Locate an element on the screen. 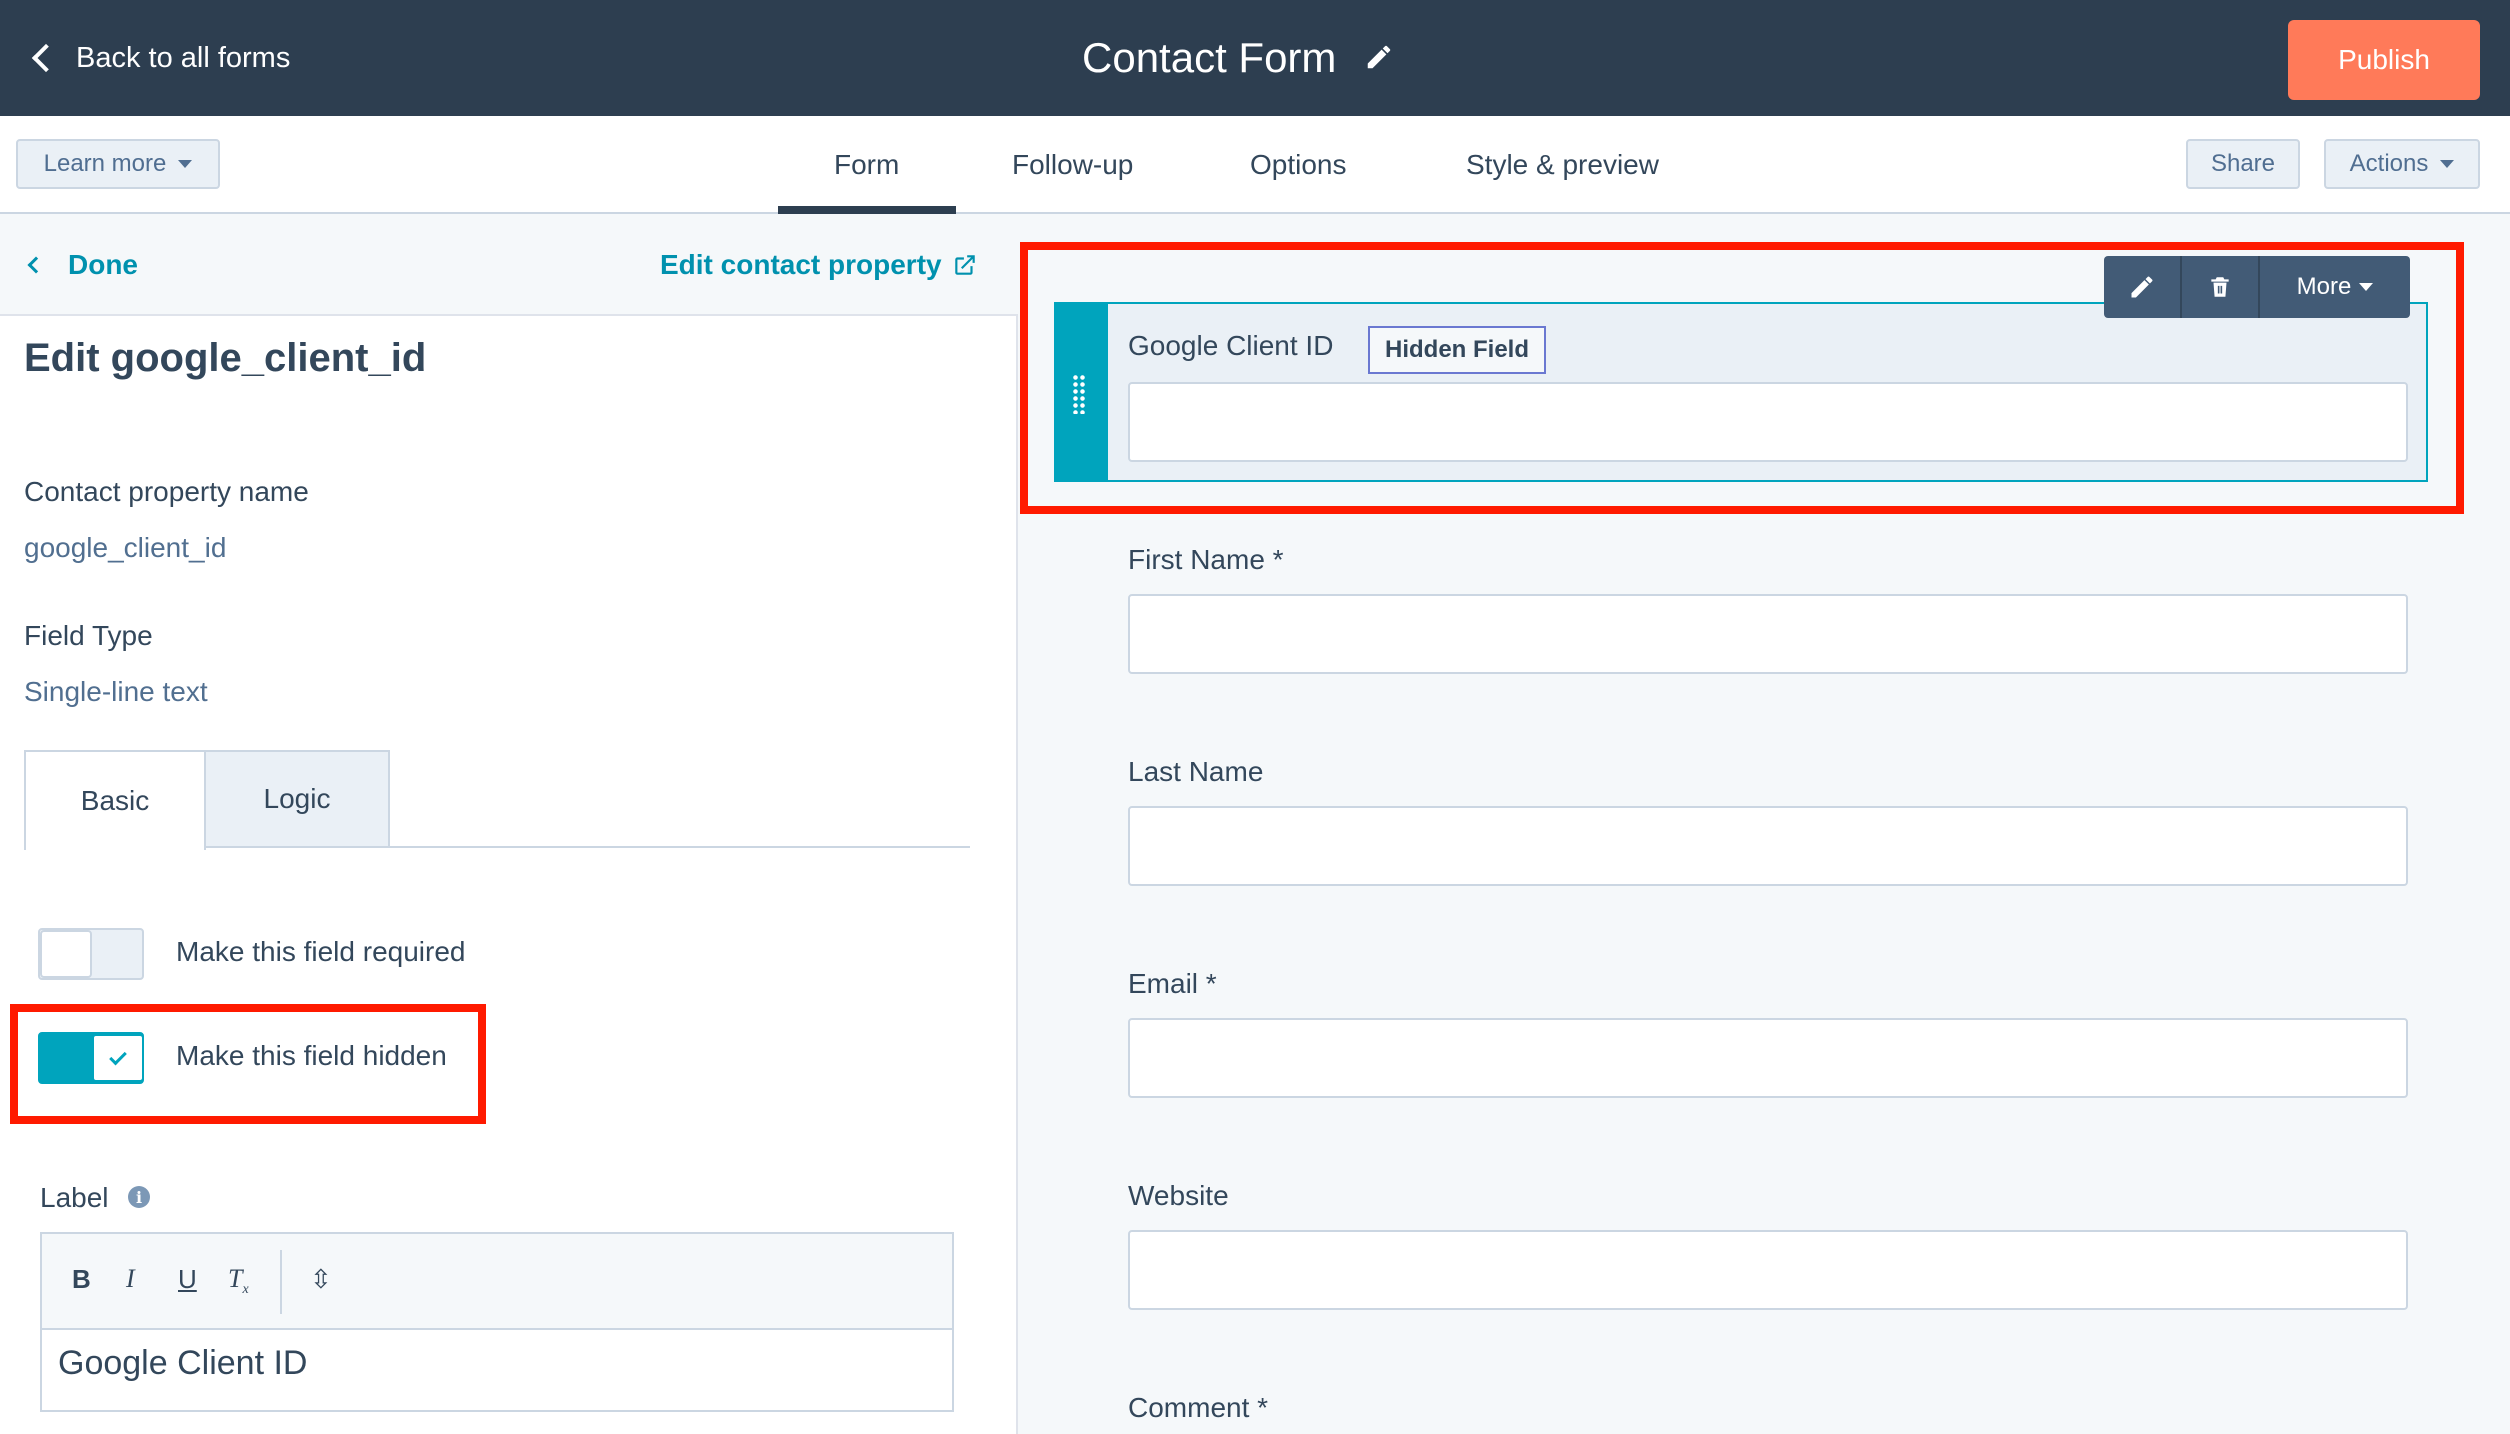  clear-format-button: Tx is located at coordinates (238, 1281).